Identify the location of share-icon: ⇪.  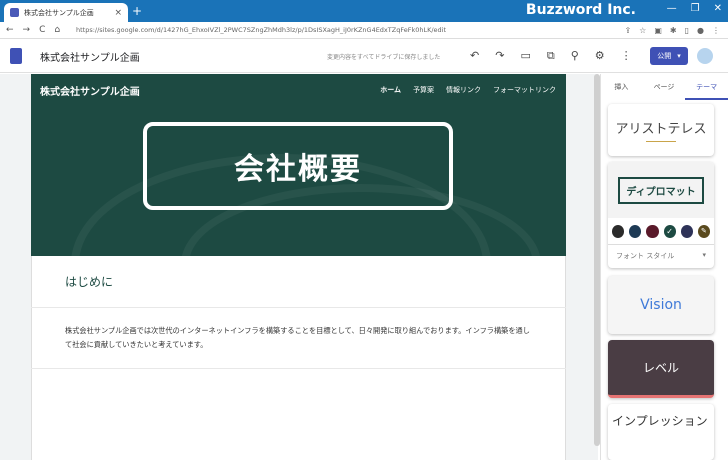
(627, 30).